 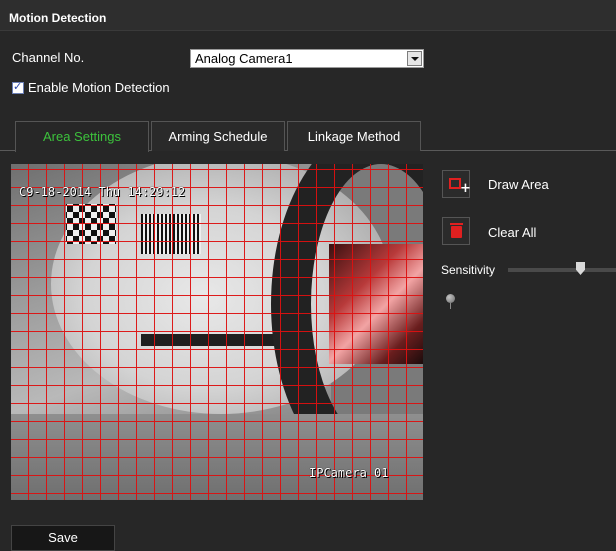 What do you see at coordinates (48, 57) in the screenshot?
I see `channel-label: Channel No.` at bounding box center [48, 57].